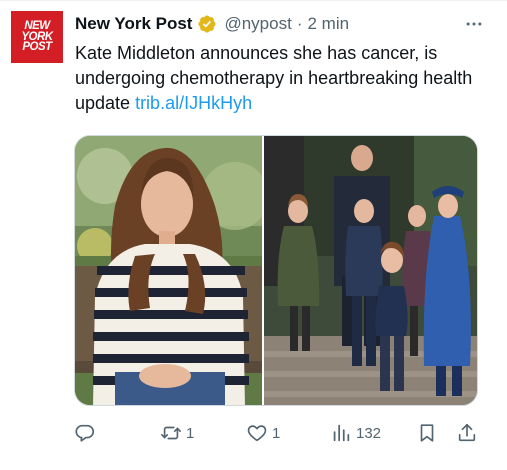 This screenshot has height=470, width=507. I want to click on views-button: 132, so click(355, 433).